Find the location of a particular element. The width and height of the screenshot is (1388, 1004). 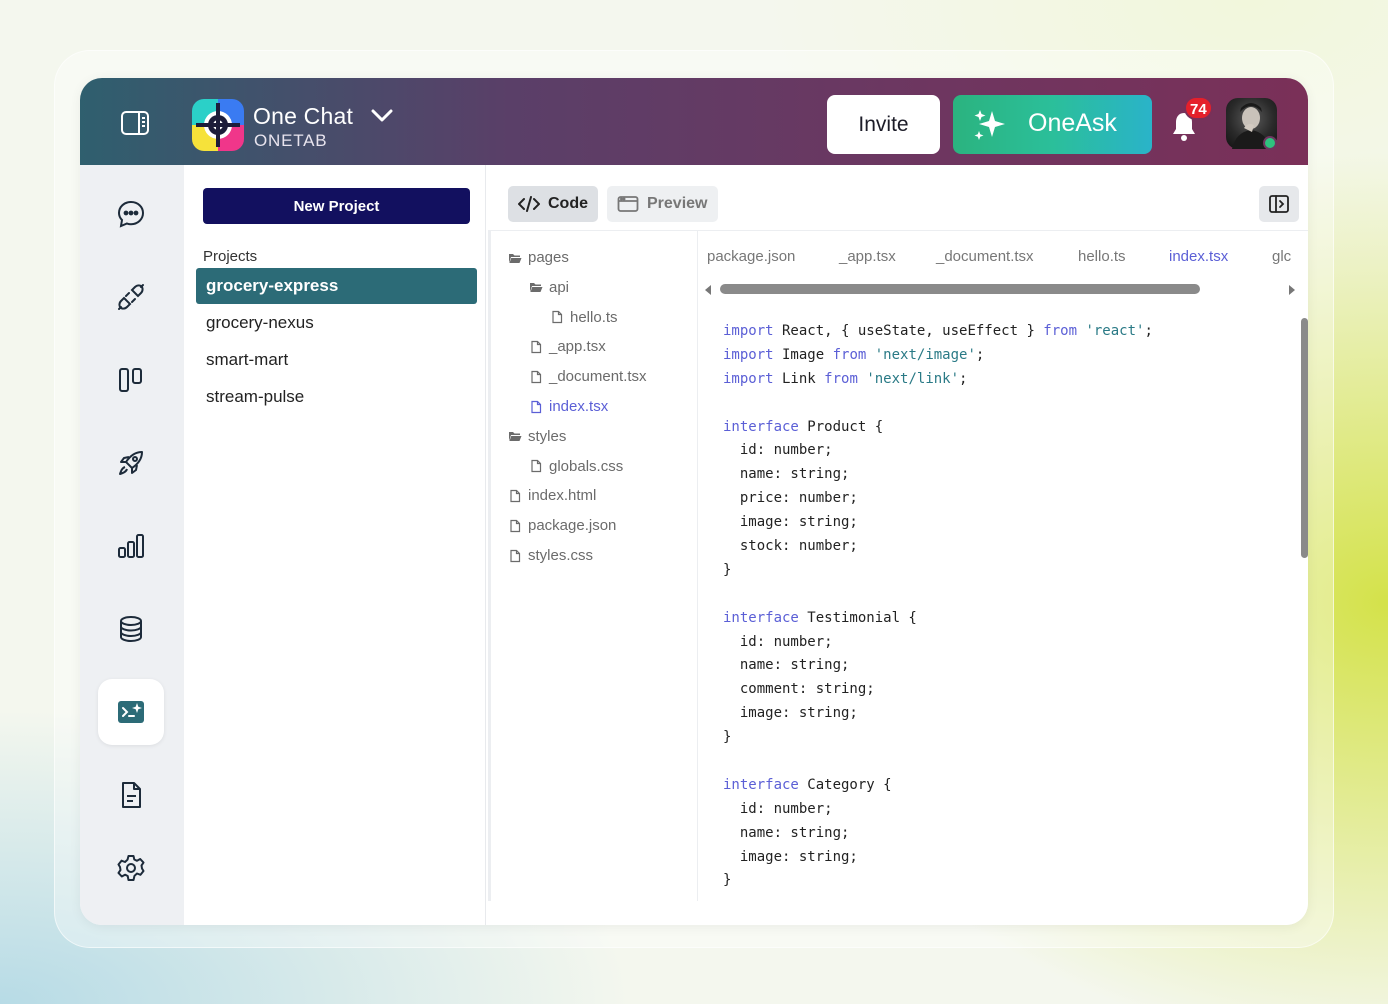

invite-button: Invite is located at coordinates (883, 124).